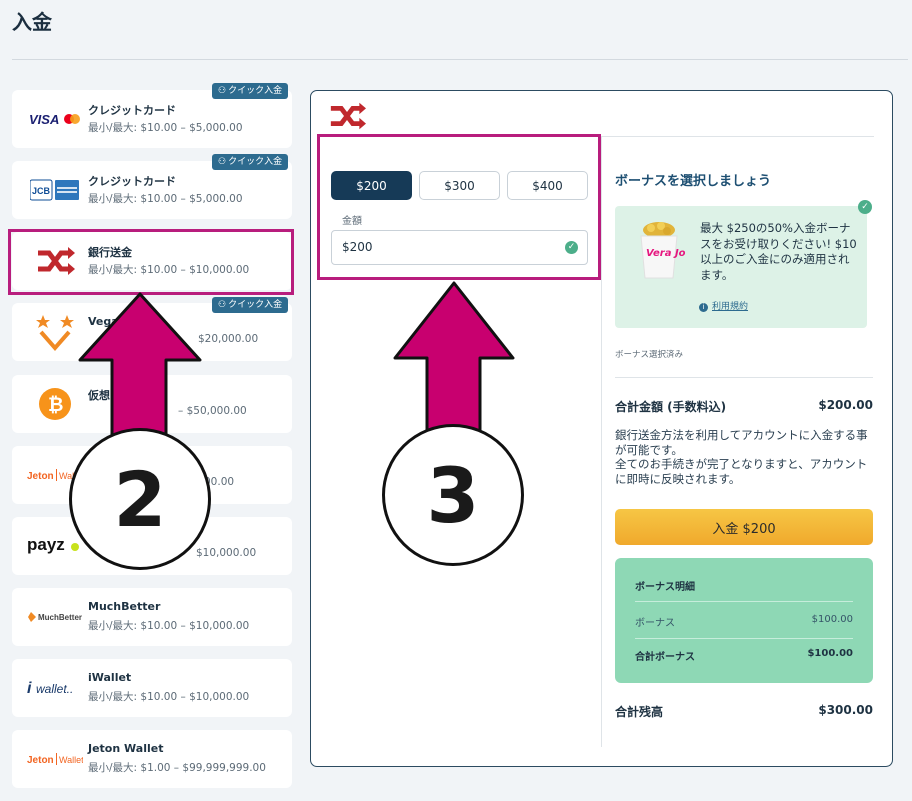  I want to click on annotation-circle-2: 2, so click(140, 499).